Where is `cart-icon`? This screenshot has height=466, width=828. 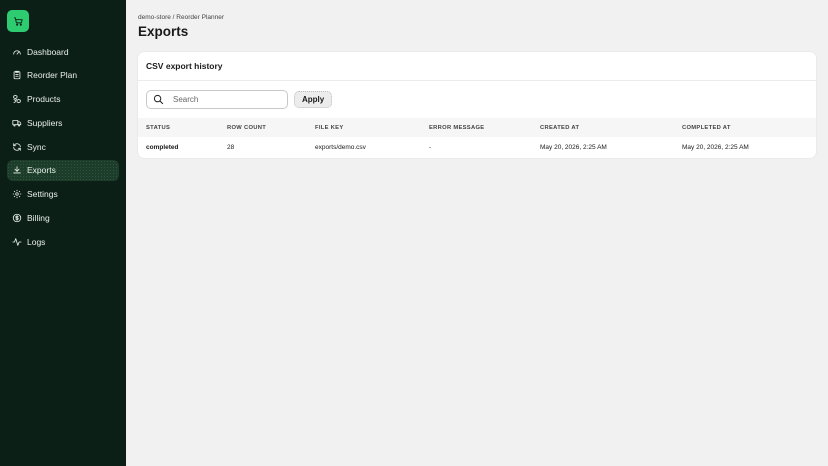 cart-icon is located at coordinates (18, 21).